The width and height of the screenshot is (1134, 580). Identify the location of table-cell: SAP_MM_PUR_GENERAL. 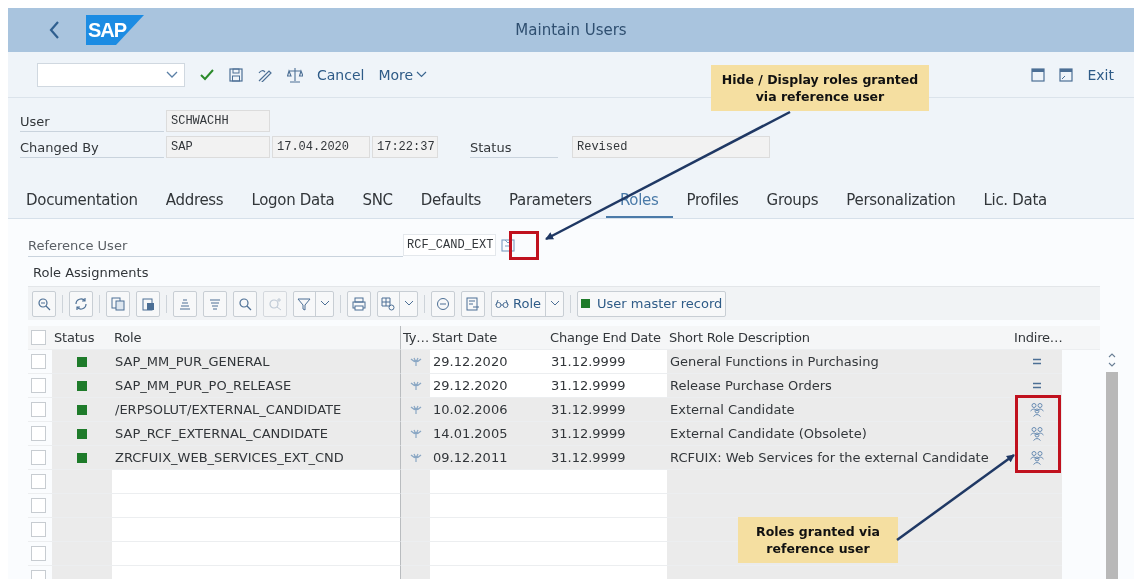
(256, 362).